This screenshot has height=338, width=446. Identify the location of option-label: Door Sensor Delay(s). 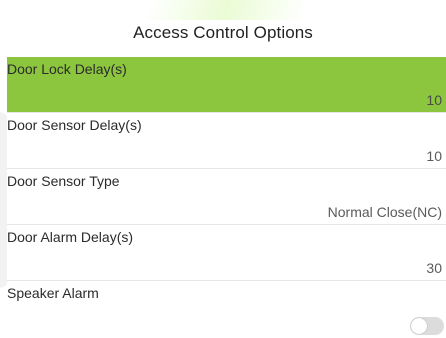
(74, 125).